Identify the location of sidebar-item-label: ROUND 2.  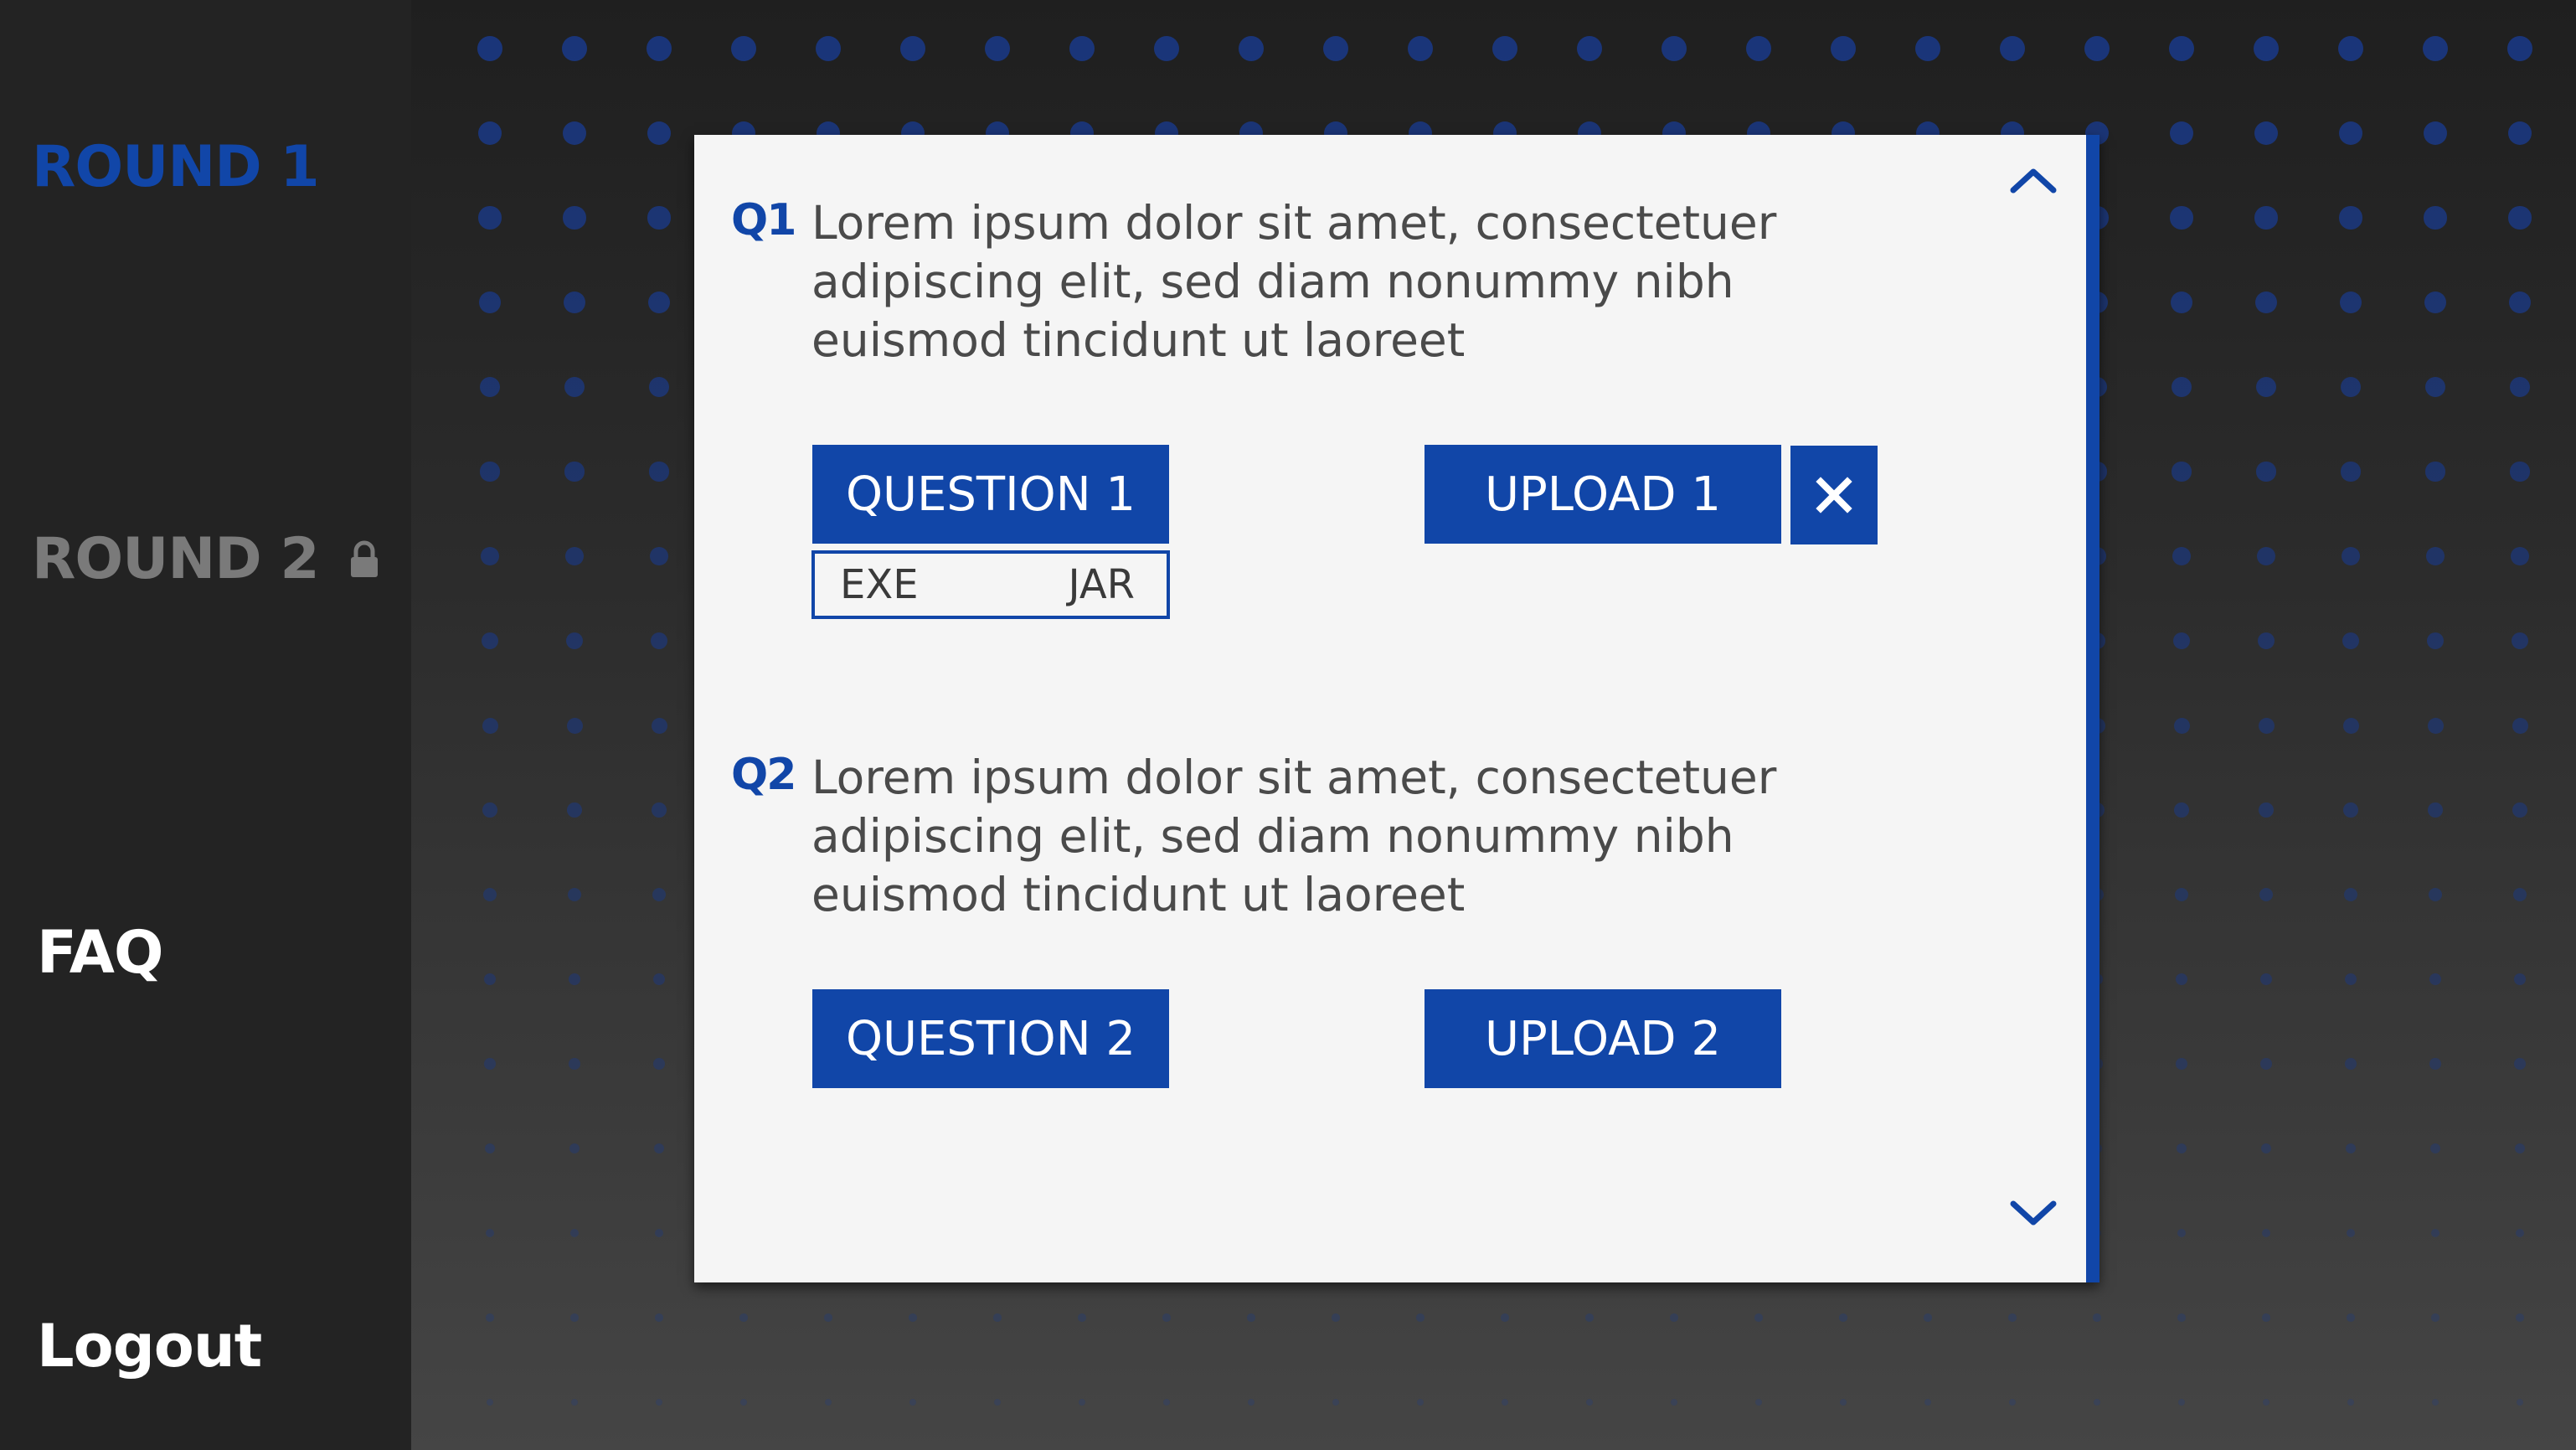
(176, 559).